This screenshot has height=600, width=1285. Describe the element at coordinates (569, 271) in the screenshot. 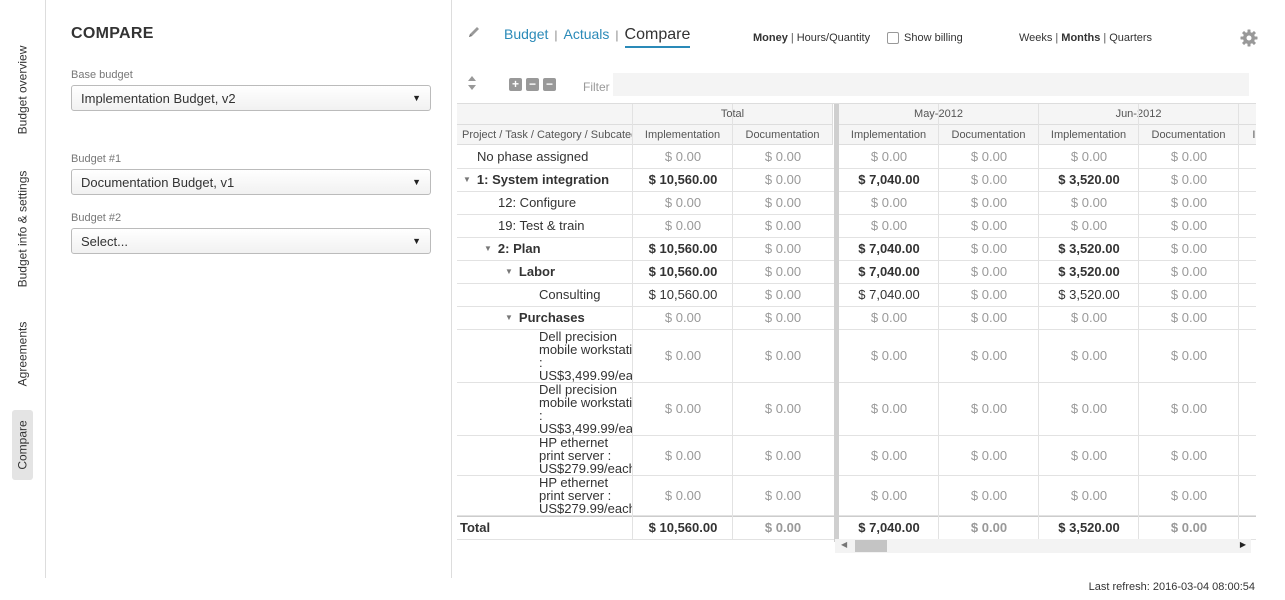

I see `row-label: ▼ Labor` at that location.